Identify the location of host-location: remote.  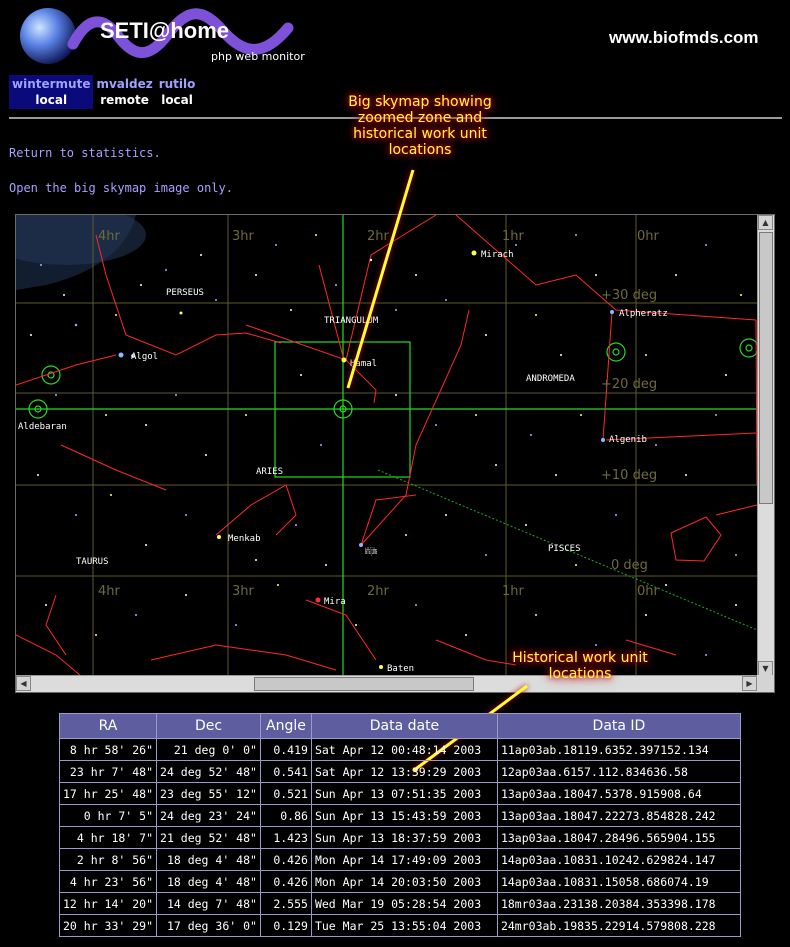
(124, 100).